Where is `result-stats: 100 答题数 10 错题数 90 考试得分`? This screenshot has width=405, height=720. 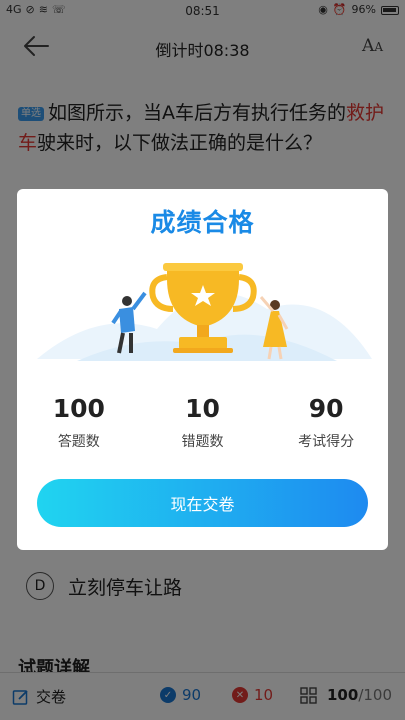
result-stats: 100 答题数 10 错题数 90 考试得分 is located at coordinates (202, 422).